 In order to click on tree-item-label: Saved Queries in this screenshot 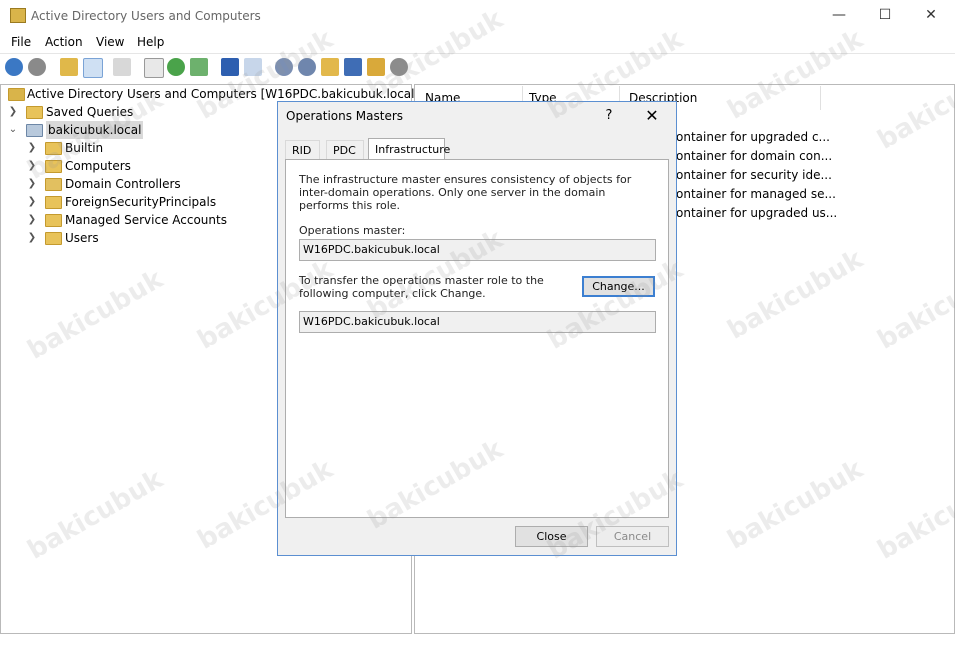, I will do `click(90, 112)`.